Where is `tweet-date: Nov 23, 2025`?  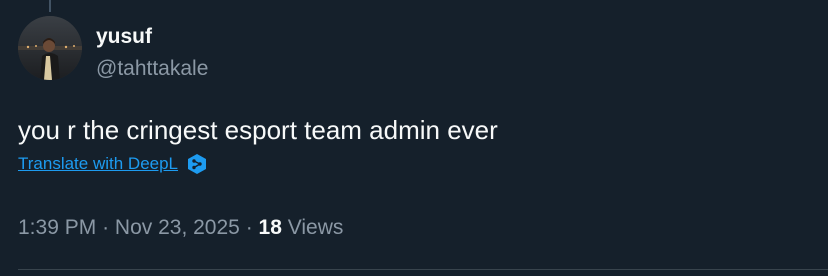 tweet-date: Nov 23, 2025 is located at coordinates (177, 227).